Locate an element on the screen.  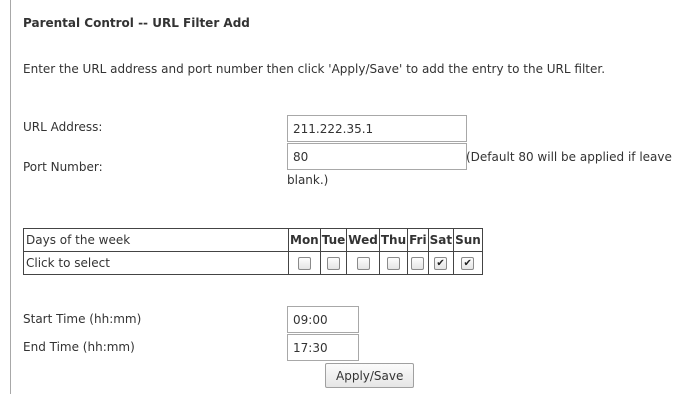
end-time-input is located at coordinates (323, 347).